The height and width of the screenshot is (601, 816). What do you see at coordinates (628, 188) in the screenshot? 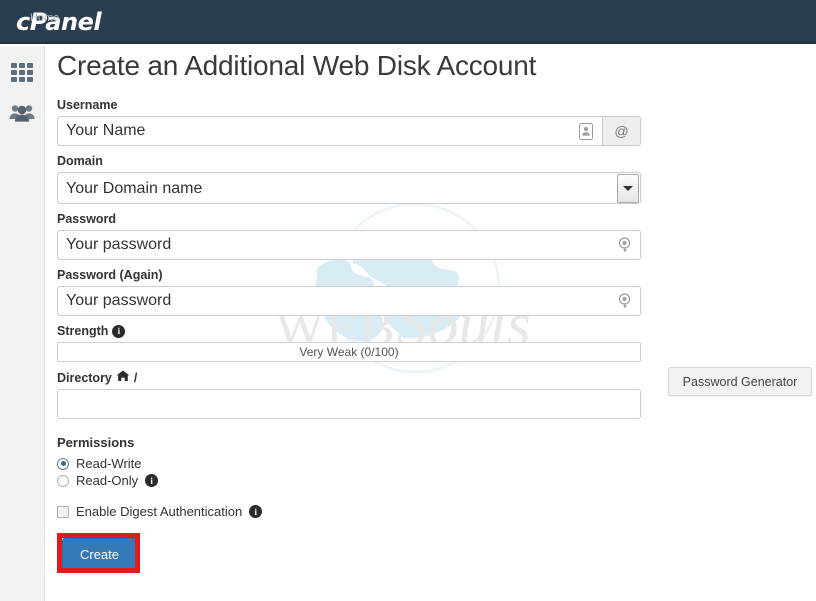
I see `chevron-down-icon` at bounding box center [628, 188].